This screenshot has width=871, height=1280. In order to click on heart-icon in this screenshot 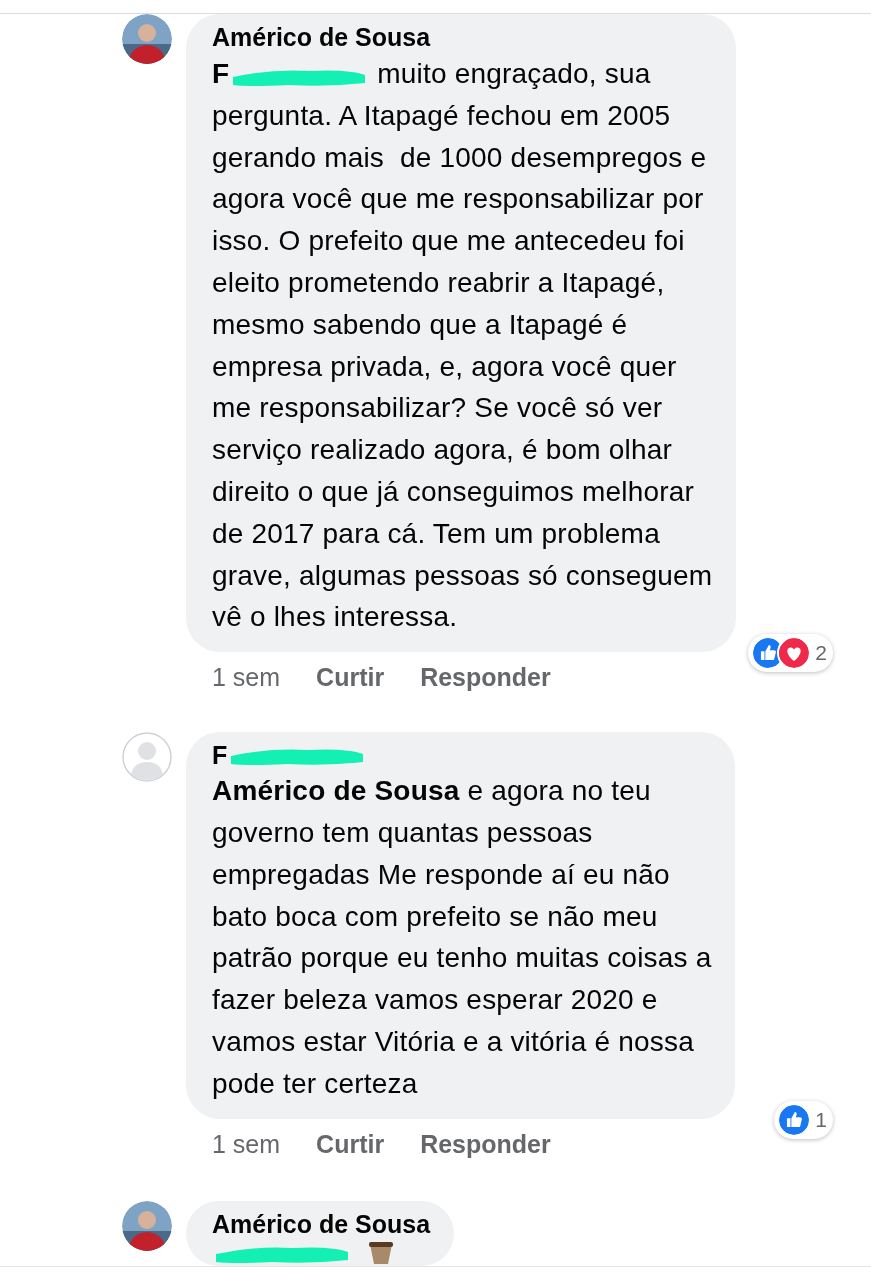, I will do `click(794, 653)`.